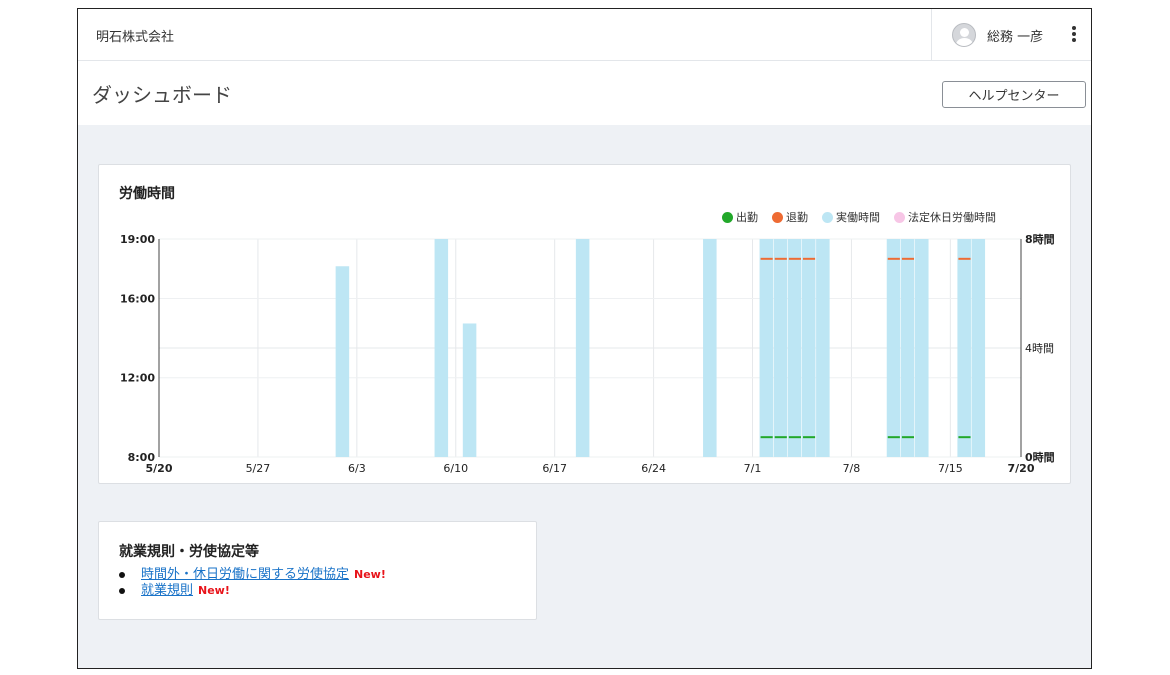  Describe the element at coordinates (554, 468) in the screenshot. I see `x-tick-label: 6/17` at that location.